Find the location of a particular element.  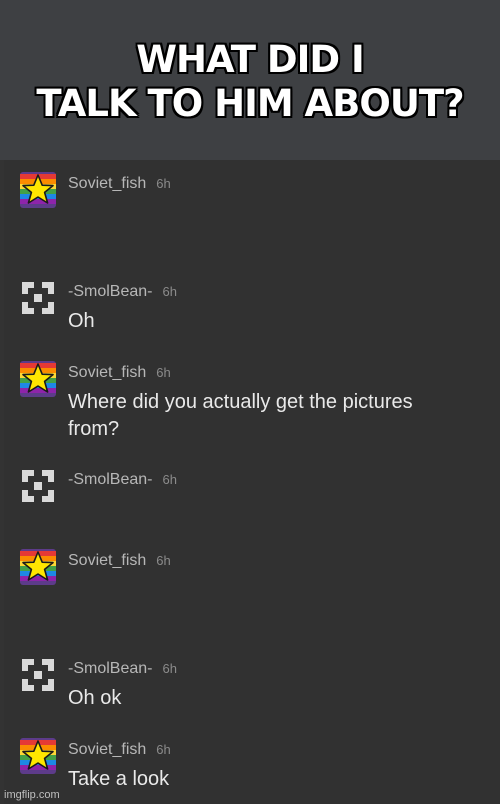

meme-caption: WHAT DID I TALK TO HIM ABOUT? is located at coordinates (250, 82).